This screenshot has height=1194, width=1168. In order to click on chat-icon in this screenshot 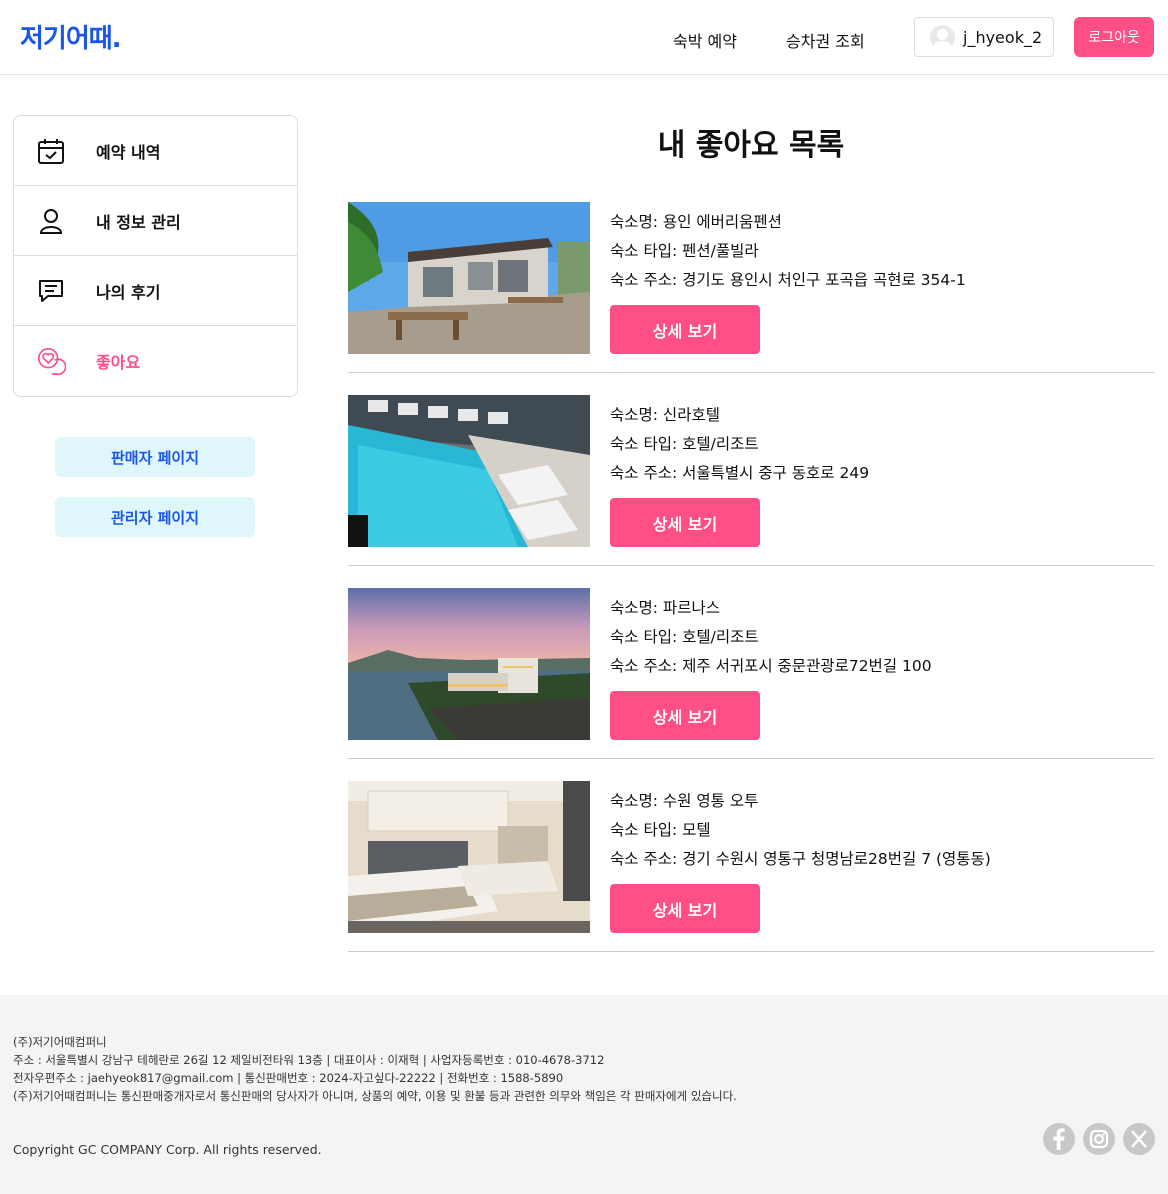, I will do `click(51, 291)`.